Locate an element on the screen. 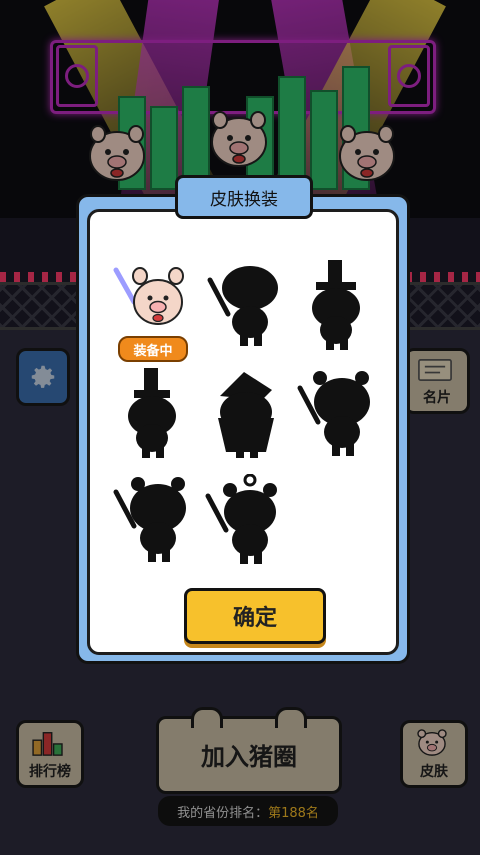 This screenshot has width=480, height=855. skin-item: 装备中 is located at coordinates (152, 310).